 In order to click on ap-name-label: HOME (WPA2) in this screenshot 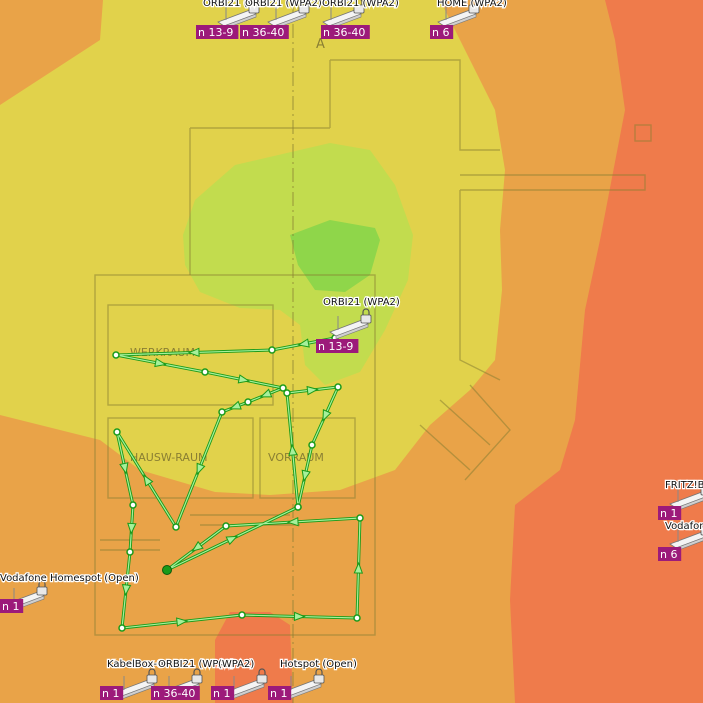, I will do `click(472, 4)`.